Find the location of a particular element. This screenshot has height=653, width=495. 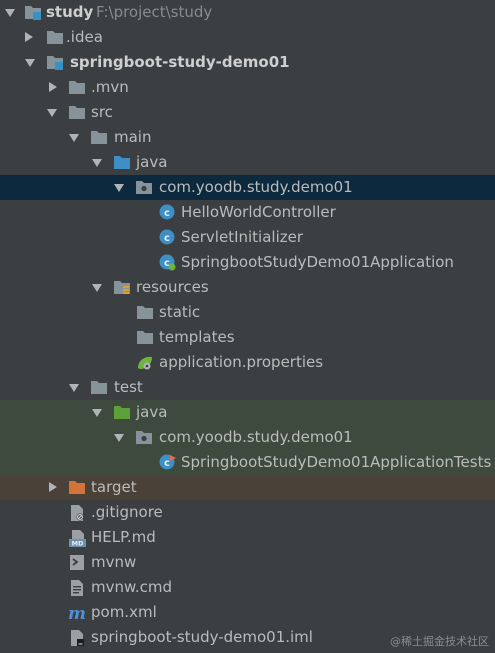

tree-node-class-servlet: c ServletInitializer is located at coordinates (247, 237).